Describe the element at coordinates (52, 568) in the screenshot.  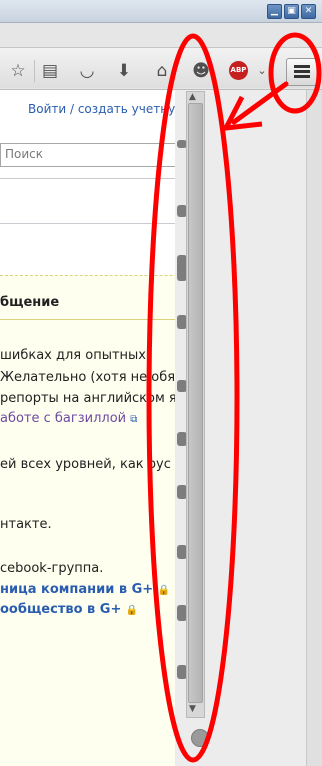
I see `body-text: cebook-группа.` at that location.